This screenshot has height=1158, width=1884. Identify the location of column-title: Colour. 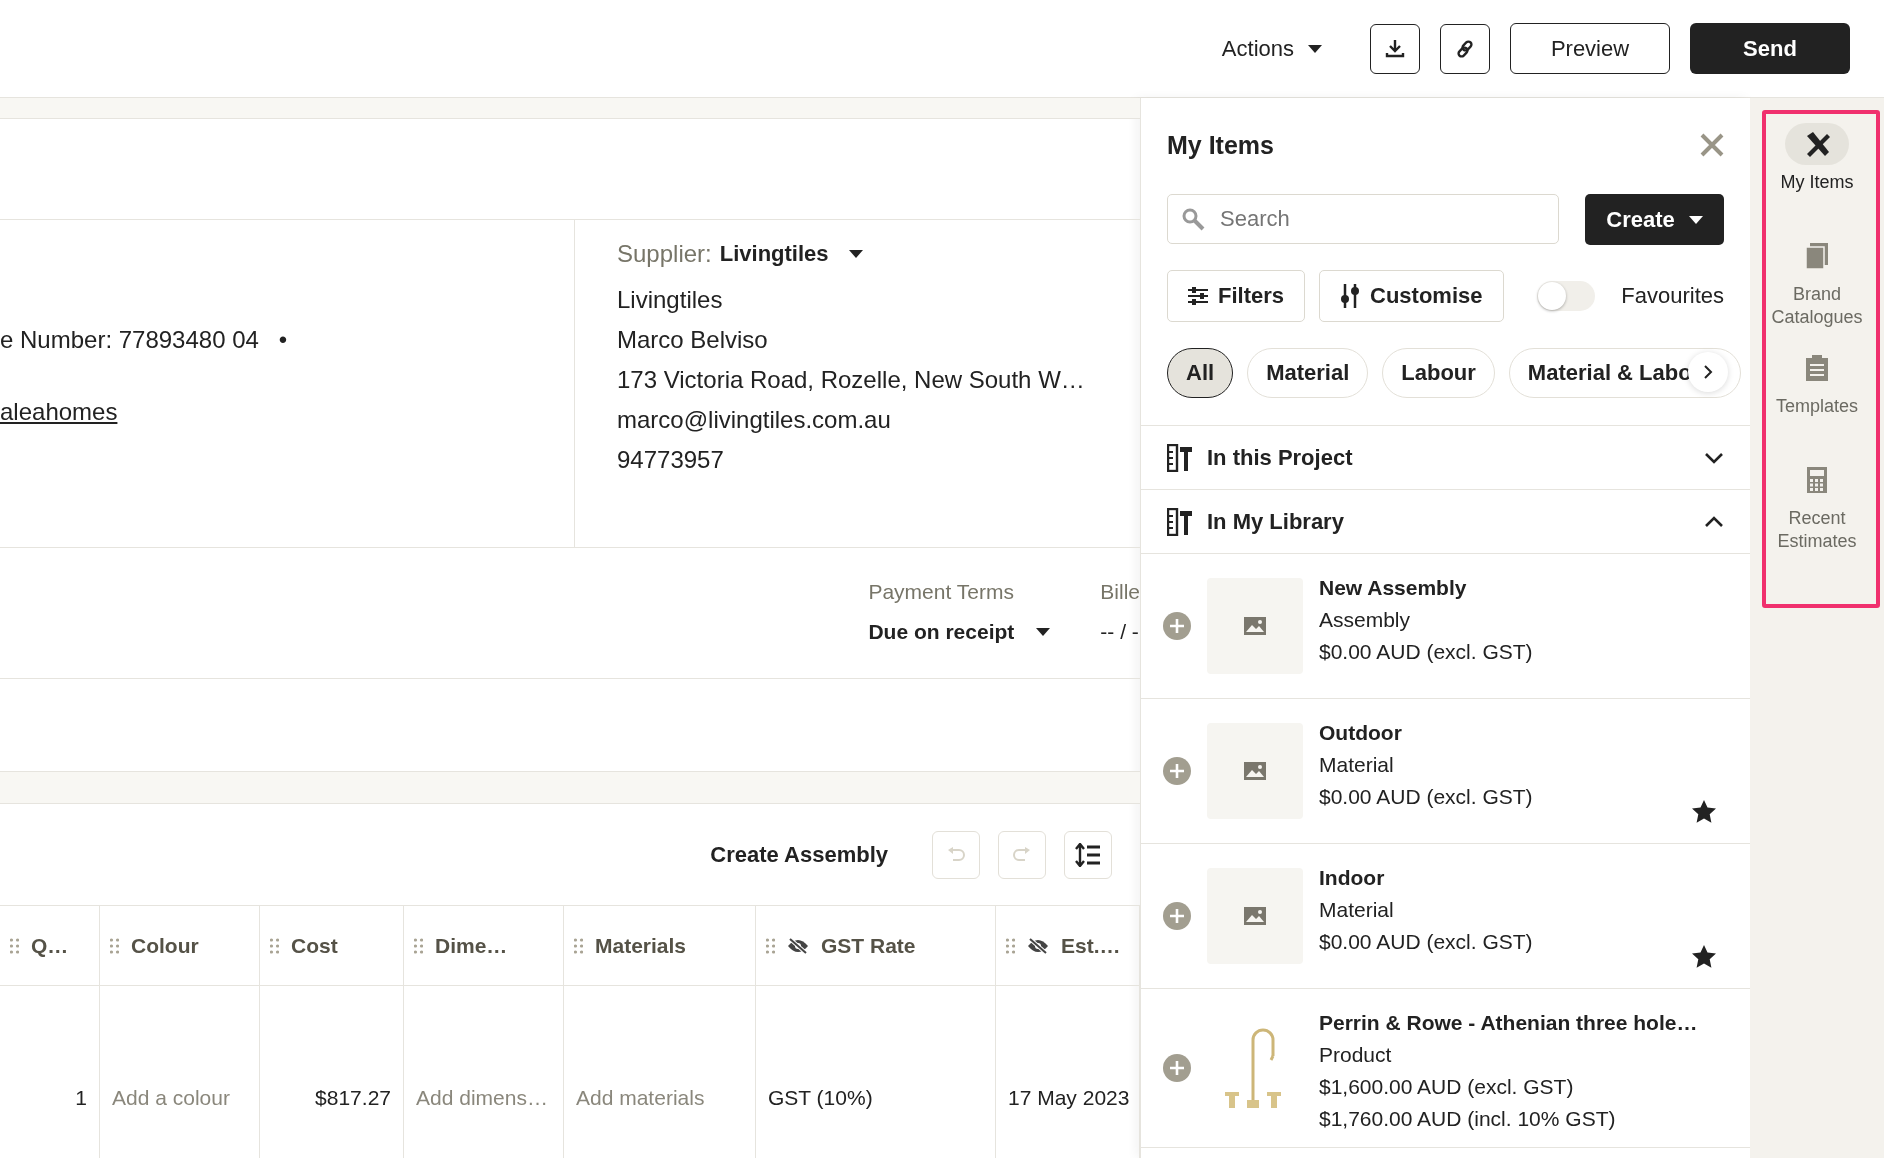
(165, 945).